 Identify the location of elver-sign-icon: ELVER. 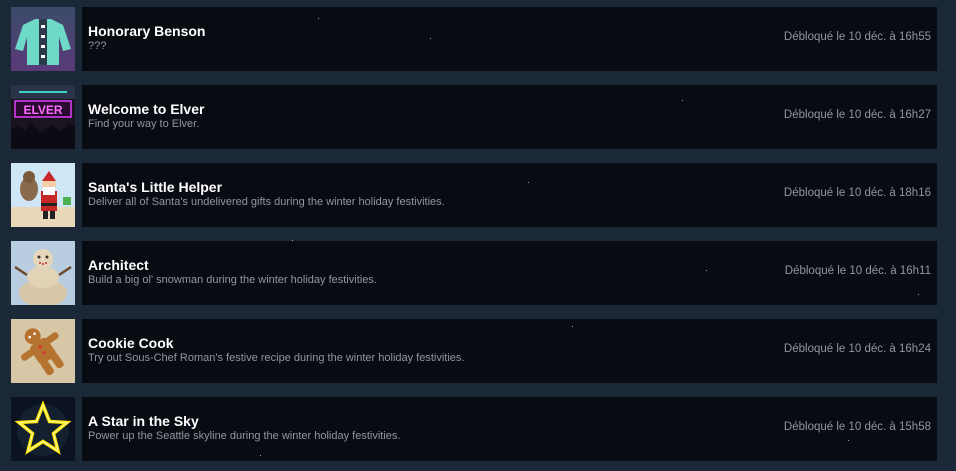
(43, 117).